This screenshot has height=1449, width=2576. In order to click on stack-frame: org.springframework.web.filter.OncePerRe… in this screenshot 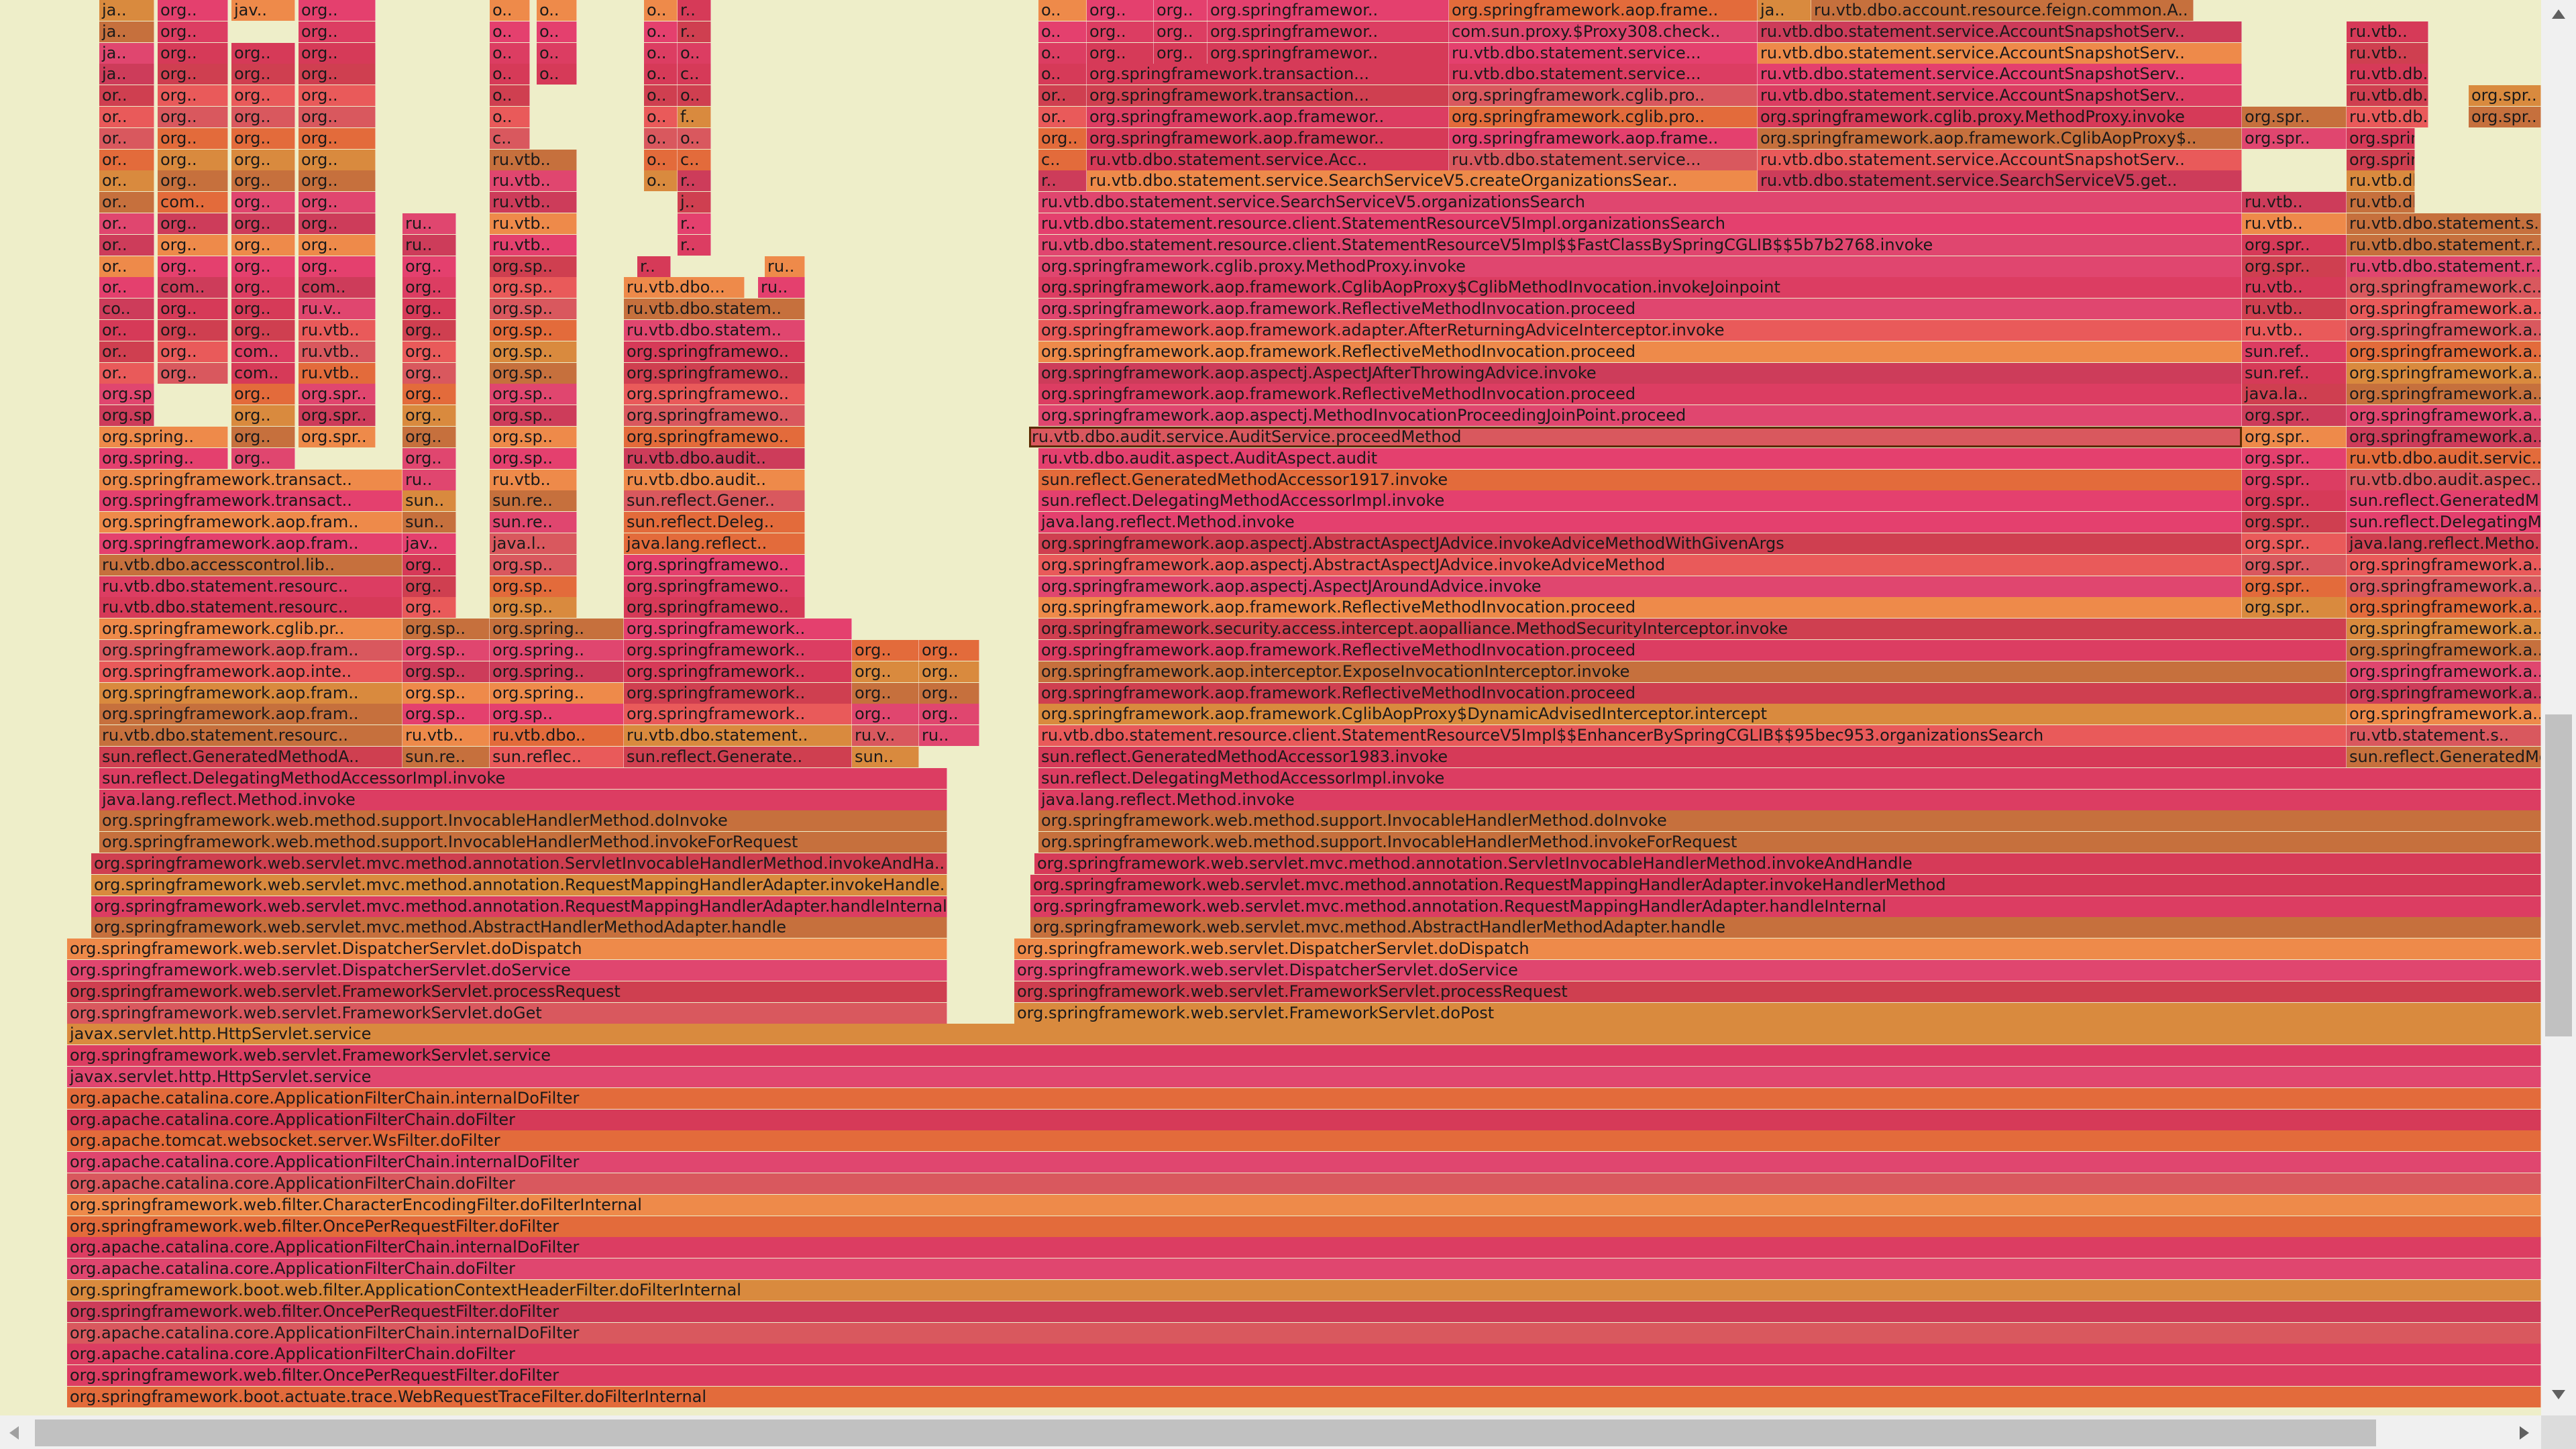, I will do `click(1304, 1226)`.